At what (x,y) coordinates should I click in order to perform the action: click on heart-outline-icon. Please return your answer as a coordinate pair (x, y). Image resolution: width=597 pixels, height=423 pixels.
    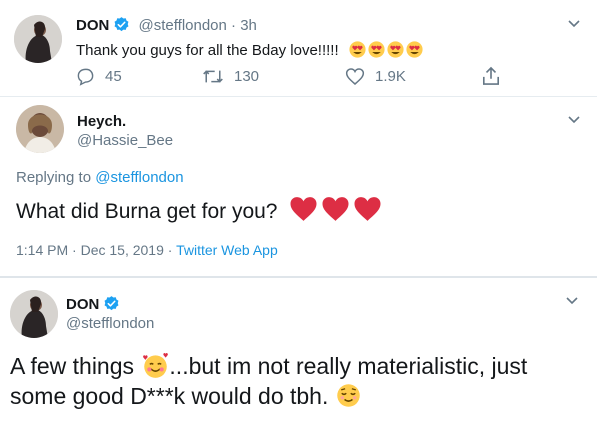
    Looking at the image, I should click on (355, 76).